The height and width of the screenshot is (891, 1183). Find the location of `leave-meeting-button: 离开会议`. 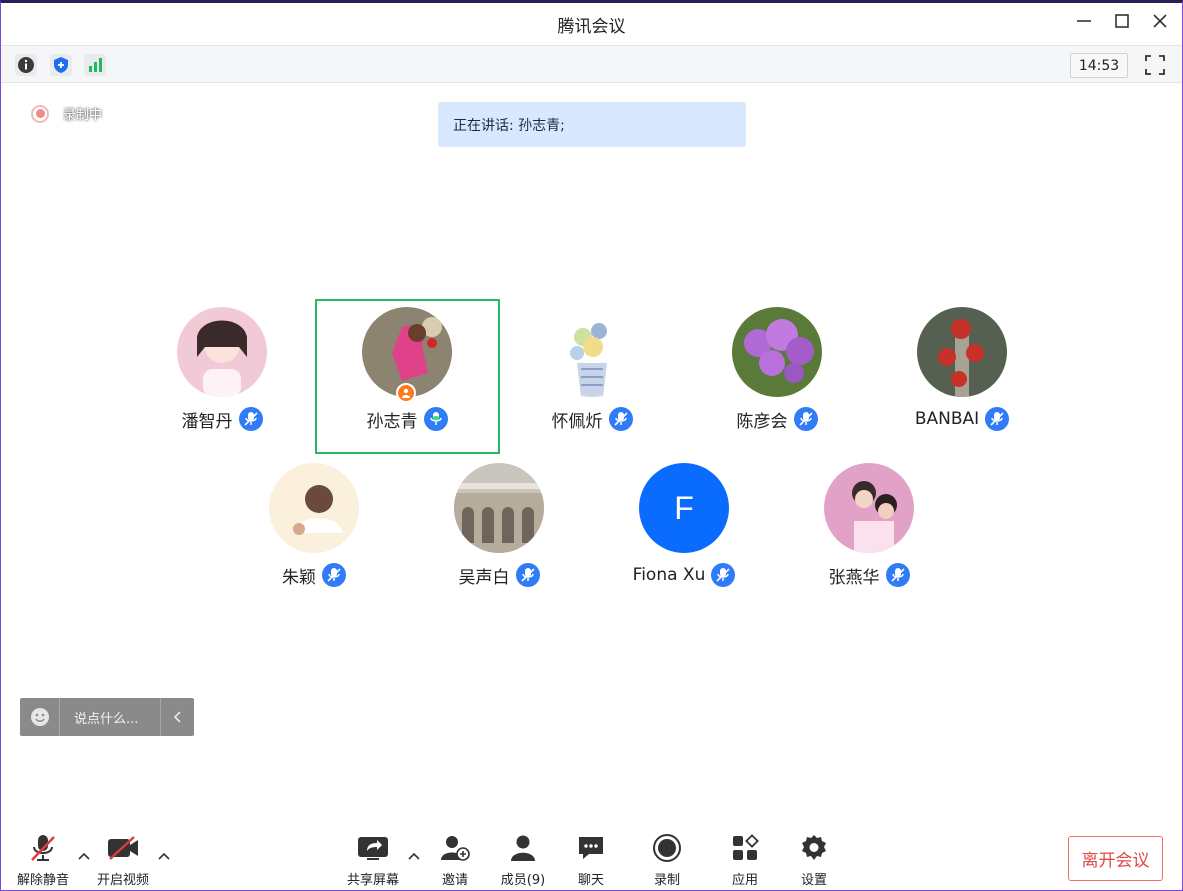

leave-meeting-button: 离开会议 is located at coordinates (1115, 858).